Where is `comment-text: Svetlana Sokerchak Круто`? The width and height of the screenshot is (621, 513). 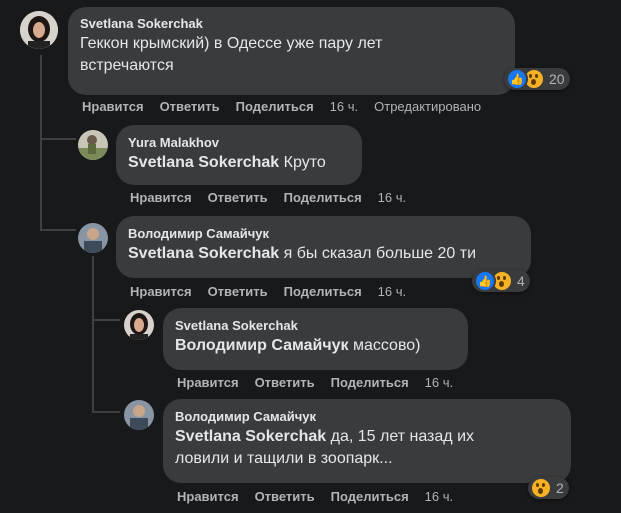
comment-text: Svetlana Sokerchak Круто is located at coordinates (227, 162).